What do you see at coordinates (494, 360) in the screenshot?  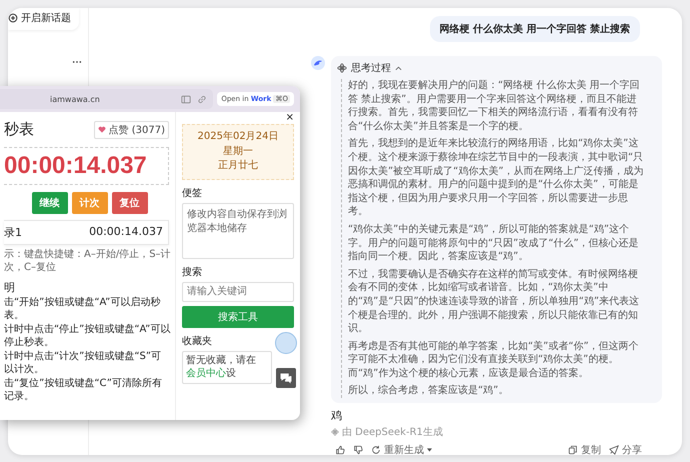 I see `thinking-paragraph: 再考虑是否有其他可能的单字答案，比如“美”或者“你”，但这两个字可能不太准确，因为它们没有直接关联到“鸡你太美”的梗。而“鸡”作为这个梗的核心元素，应该是最合适的答案。` at bounding box center [494, 360].